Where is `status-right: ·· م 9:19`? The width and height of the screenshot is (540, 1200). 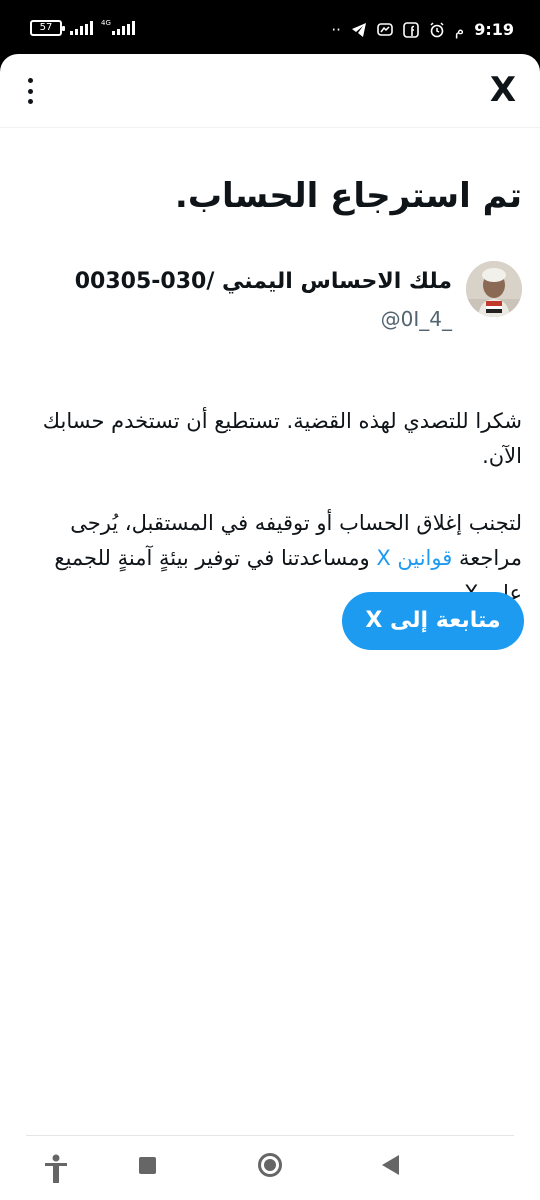
status-right: ·· م 9:19 is located at coordinates (422, 29).